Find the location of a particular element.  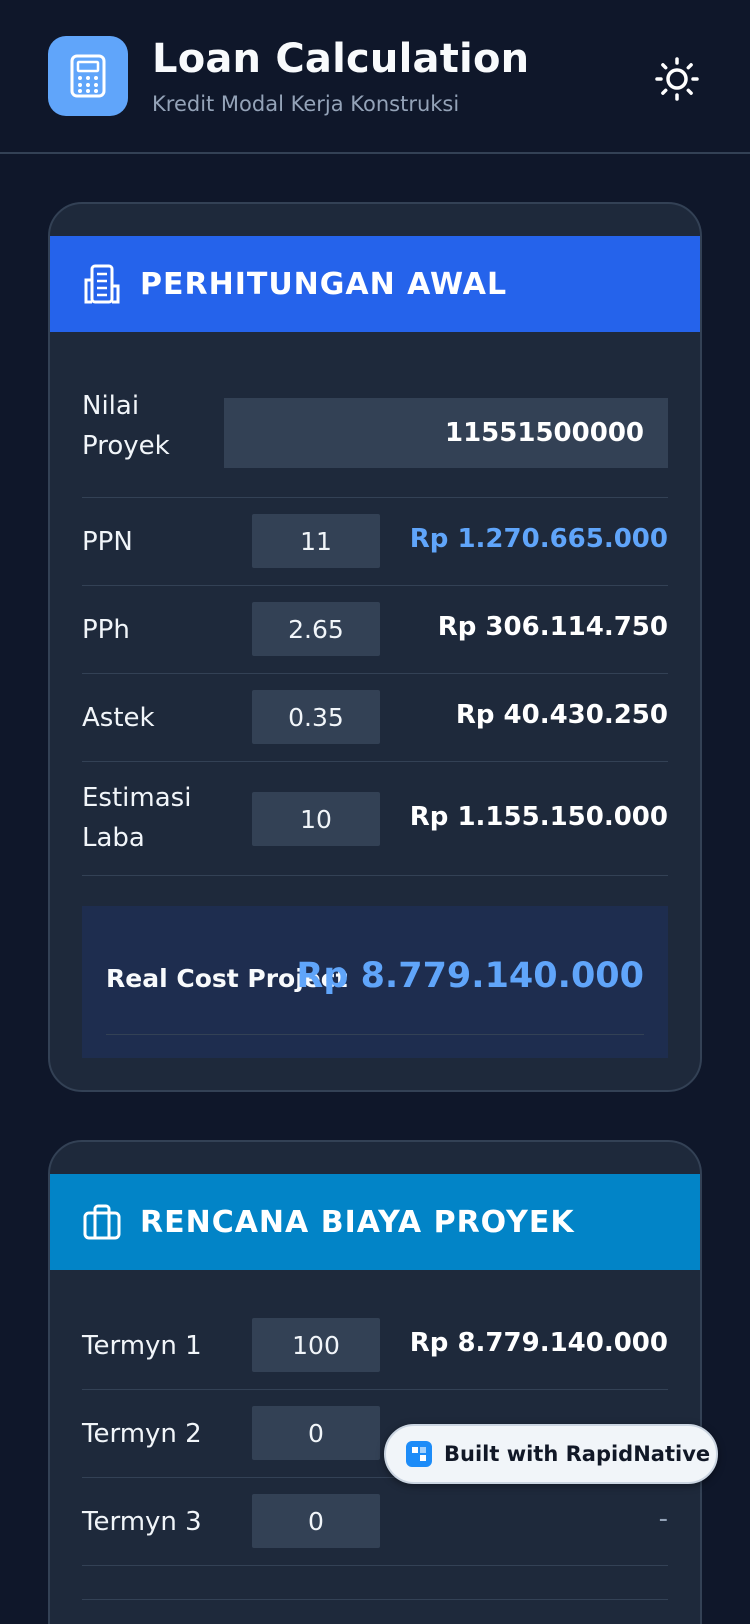

rapidnative-logo-icon is located at coordinates (419, 1454).